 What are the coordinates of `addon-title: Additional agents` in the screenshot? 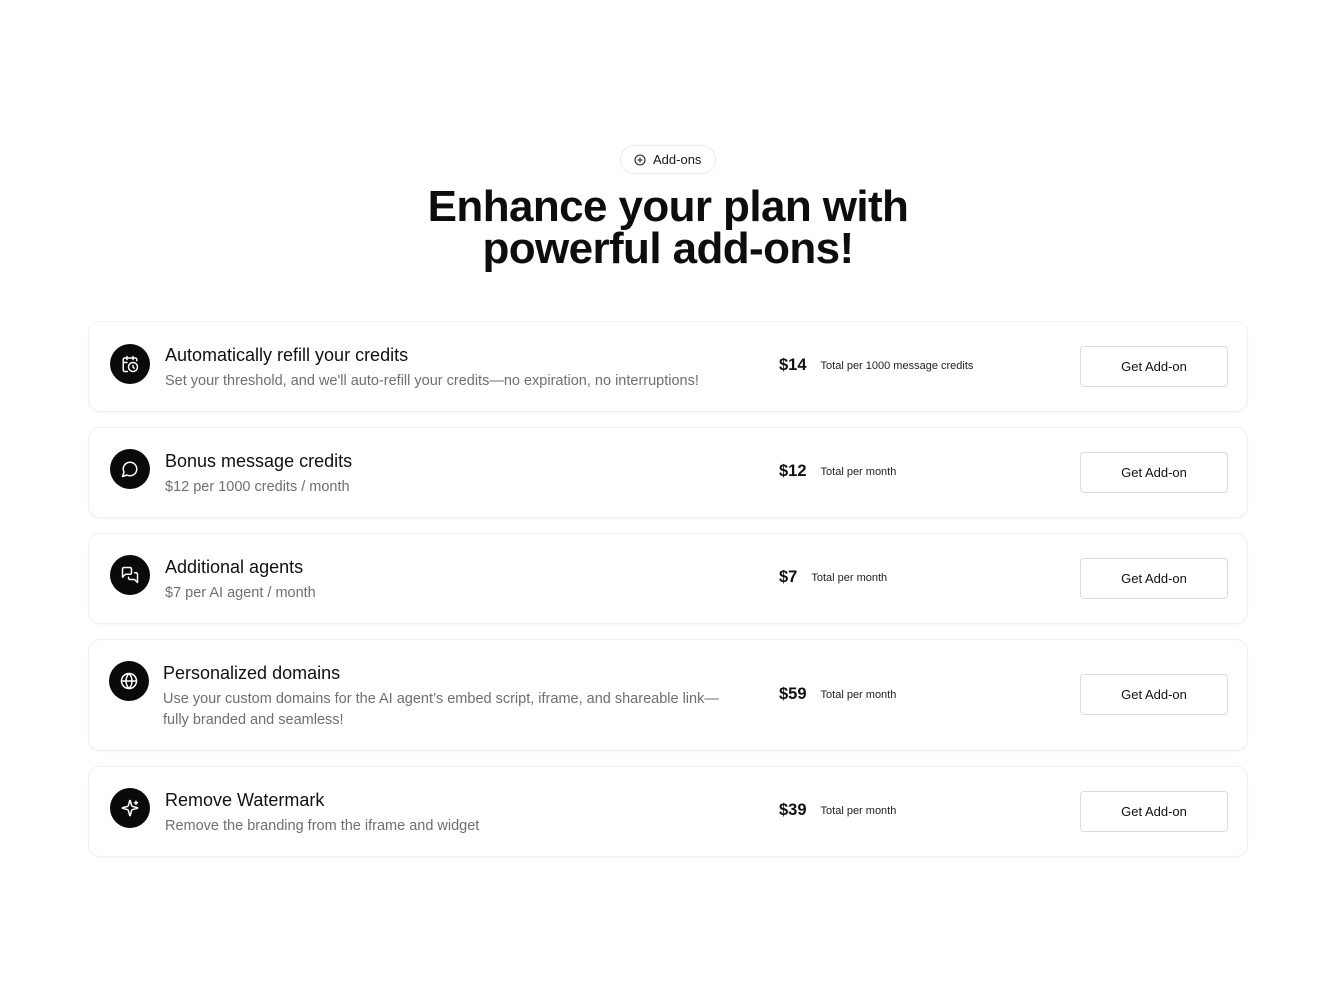 It's located at (234, 567).